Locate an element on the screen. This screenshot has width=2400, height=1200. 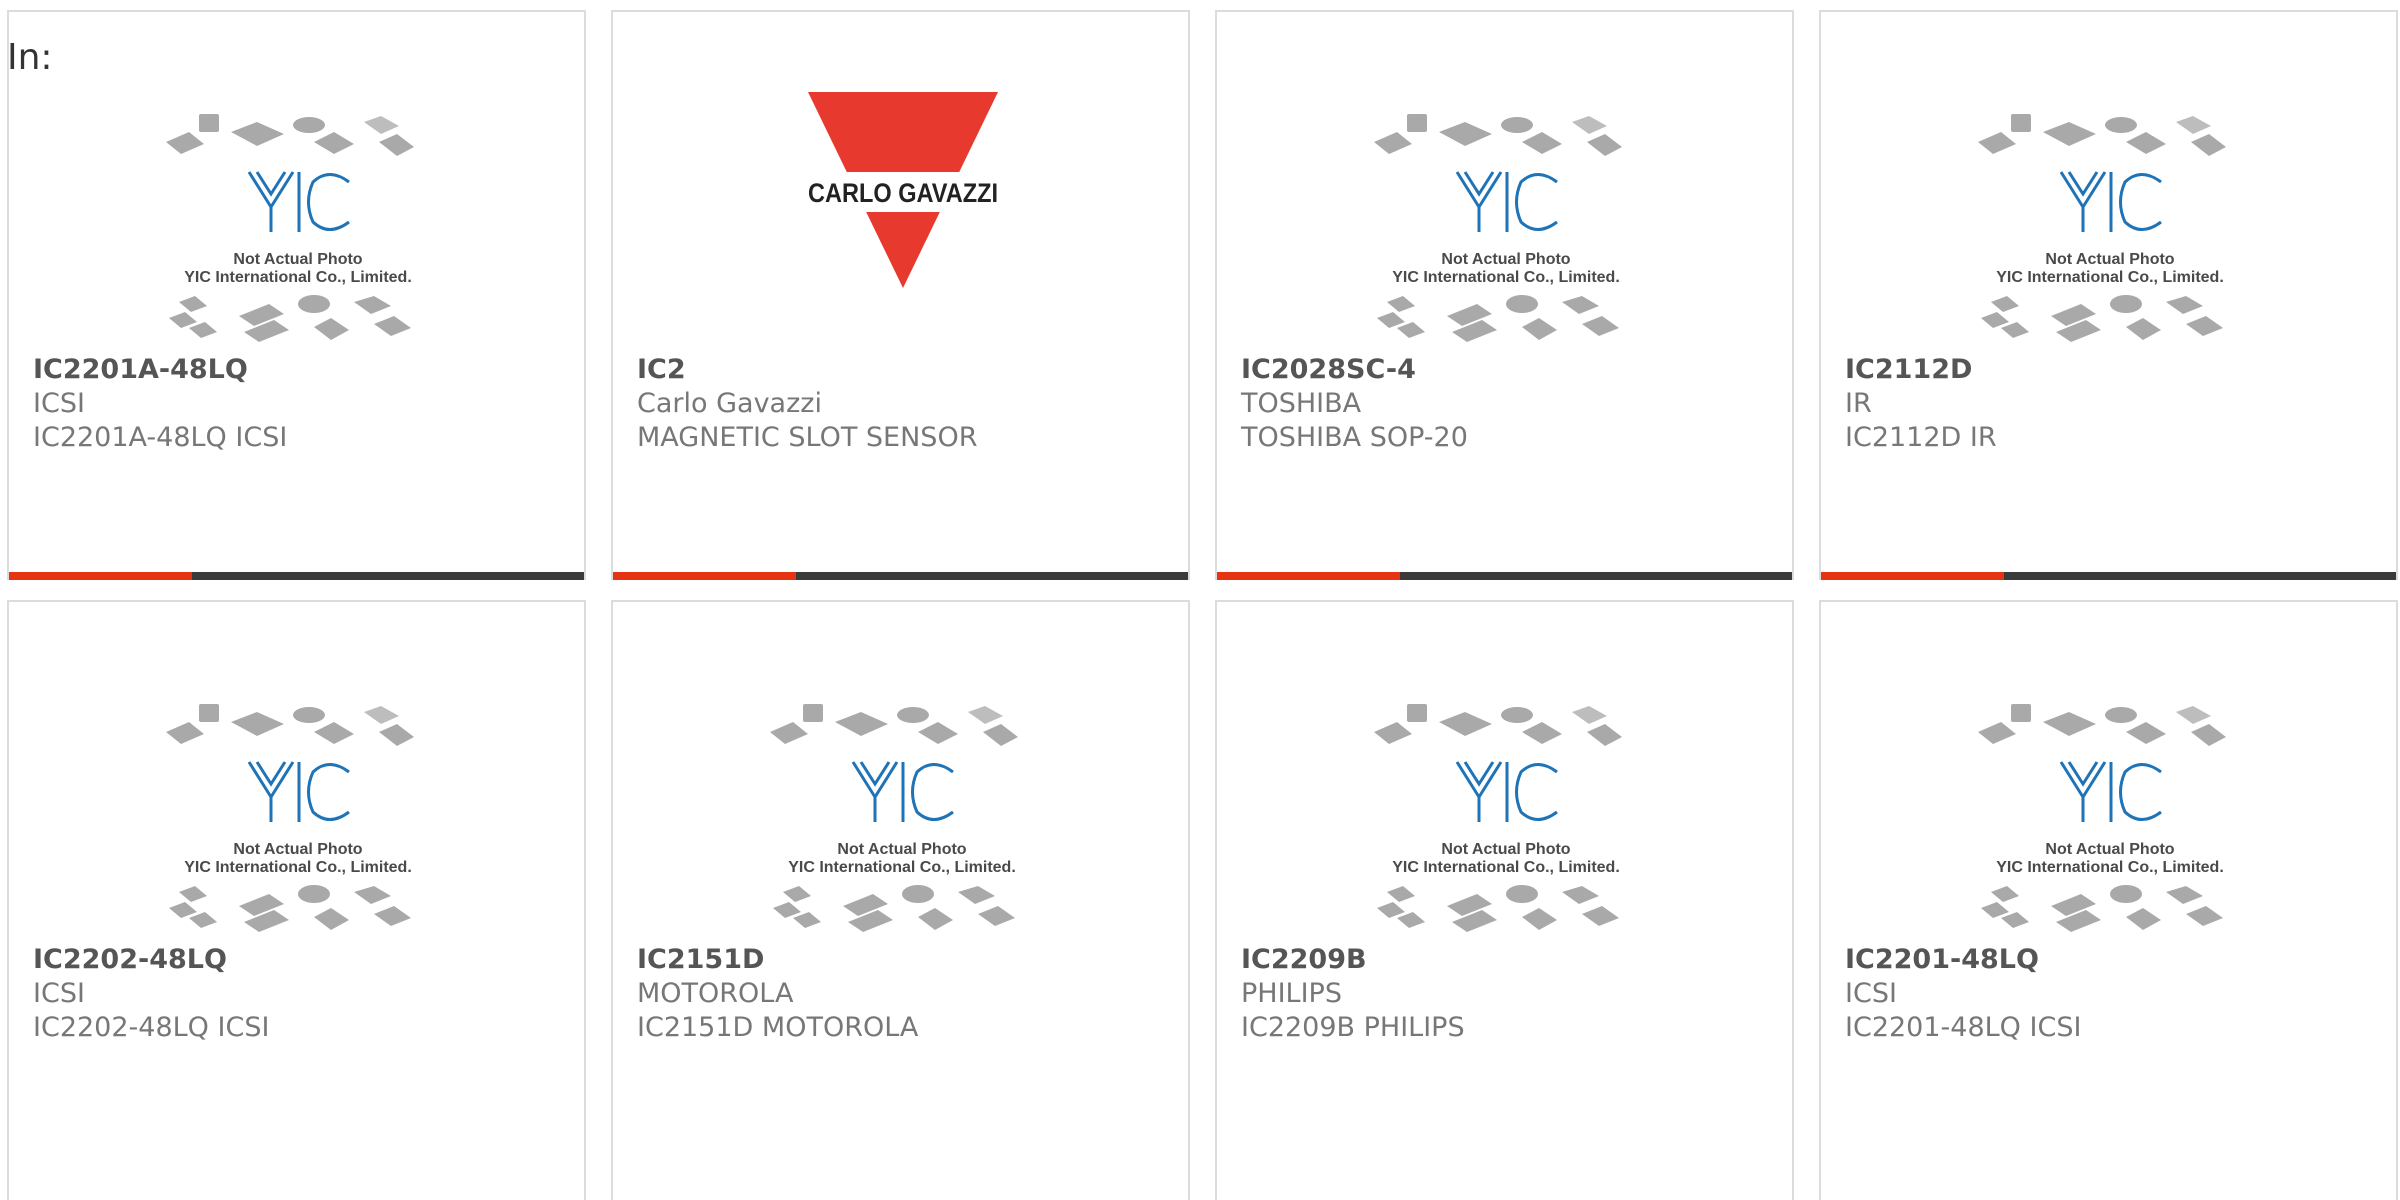
carlo-gavazzi-logo: CARLO GAVAZZI is located at coordinates (900, 227).